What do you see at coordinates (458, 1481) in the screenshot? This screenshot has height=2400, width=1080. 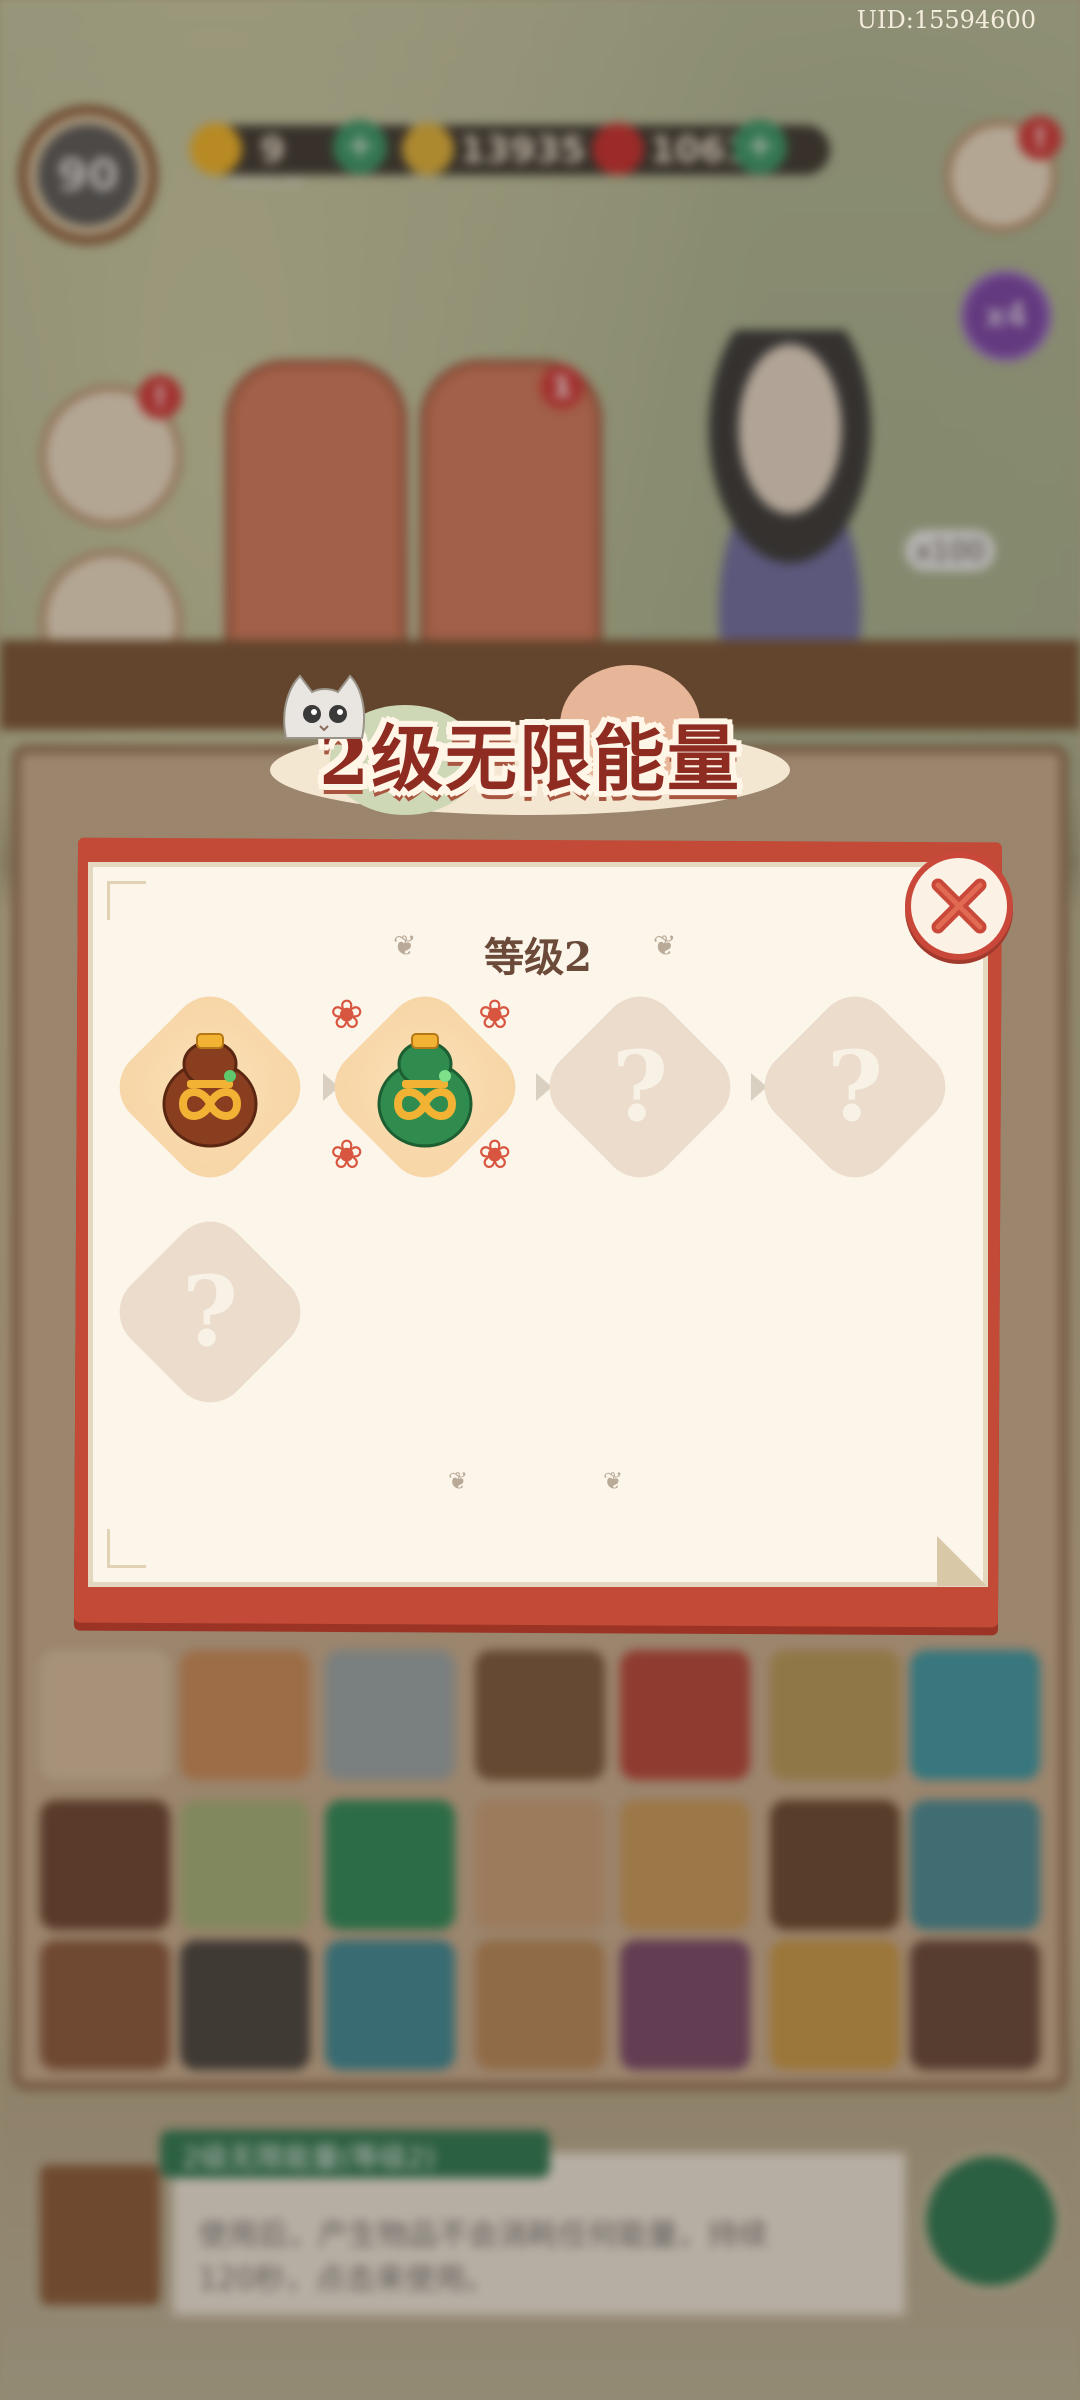 I see `ornament-bottom-left-icon: ❦` at bounding box center [458, 1481].